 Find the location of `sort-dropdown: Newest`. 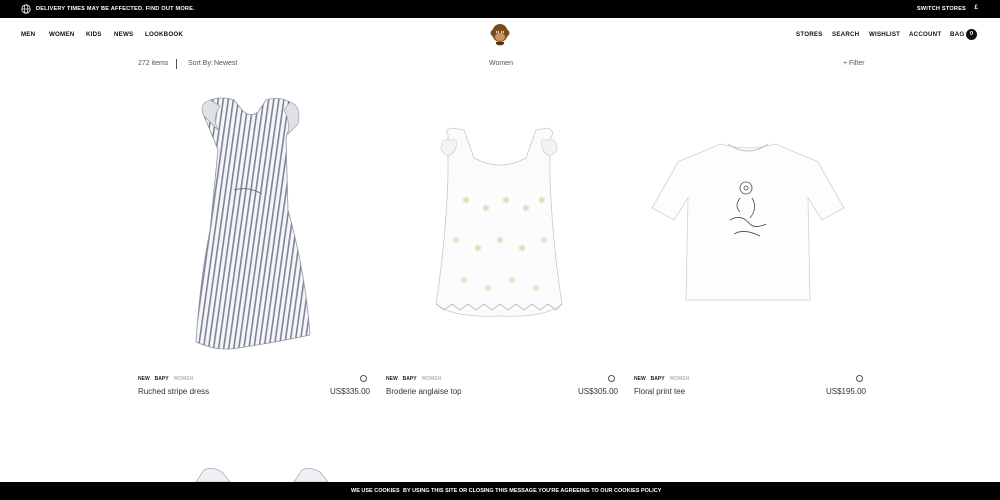

sort-dropdown: Newest is located at coordinates (225, 63).